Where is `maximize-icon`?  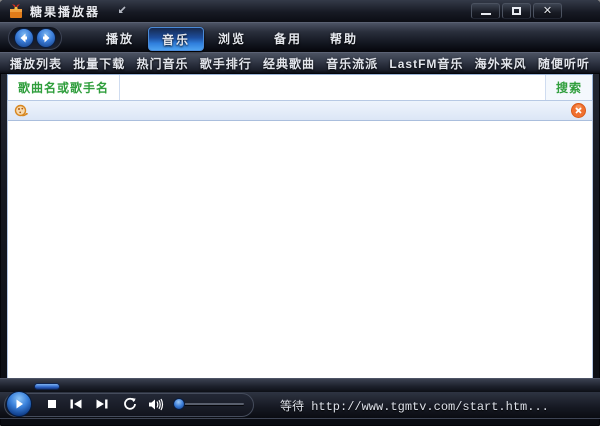 maximize-icon is located at coordinates (516, 11).